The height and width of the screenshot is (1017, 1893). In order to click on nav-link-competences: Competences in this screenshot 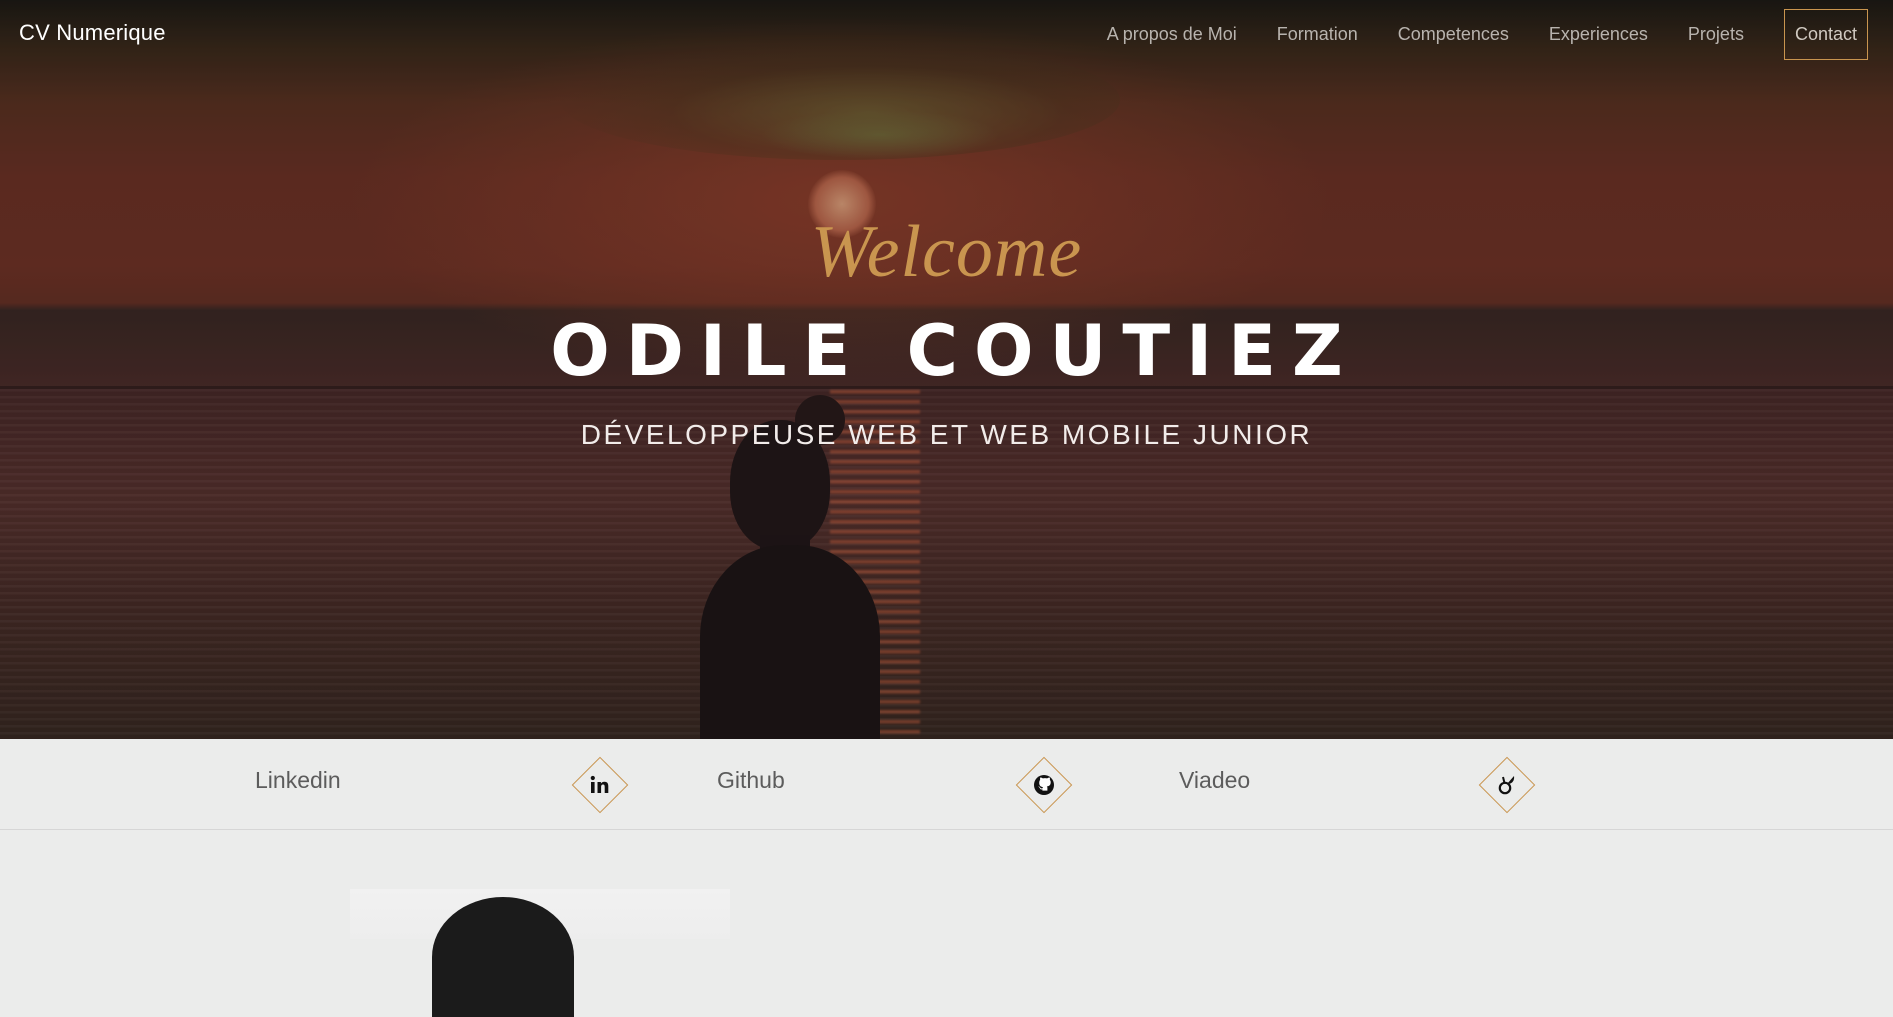, I will do `click(1453, 34)`.